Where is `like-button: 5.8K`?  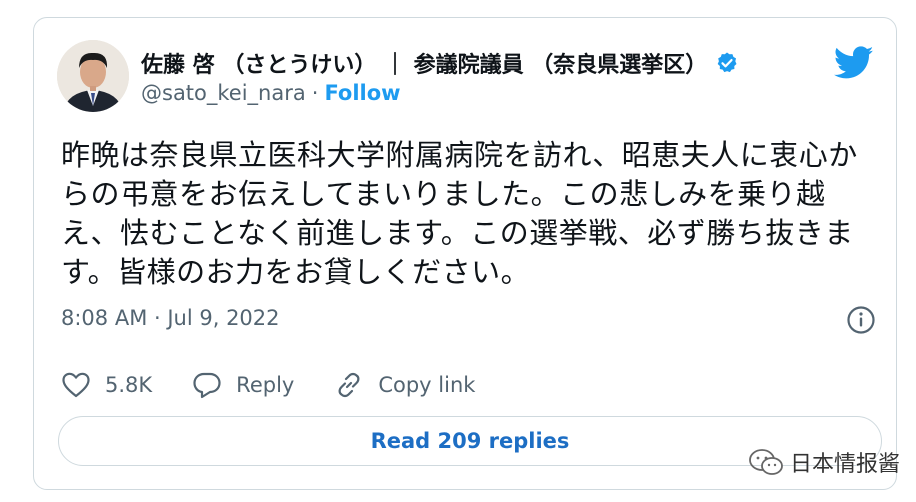
like-button: 5.8K is located at coordinates (106, 385).